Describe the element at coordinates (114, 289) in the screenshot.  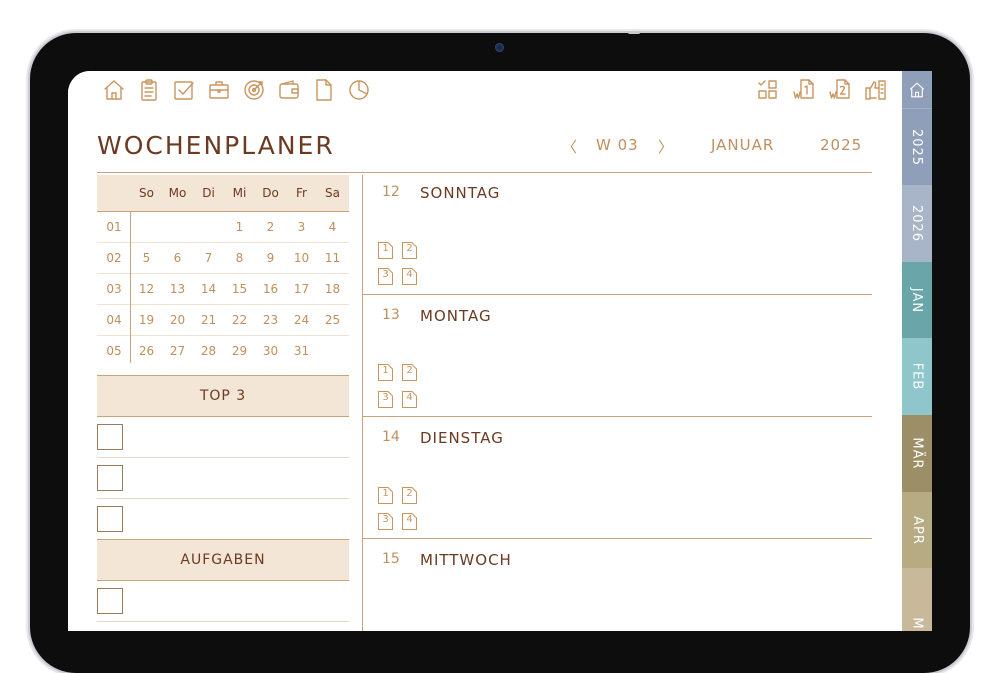
I see `week-number: 03` at that location.